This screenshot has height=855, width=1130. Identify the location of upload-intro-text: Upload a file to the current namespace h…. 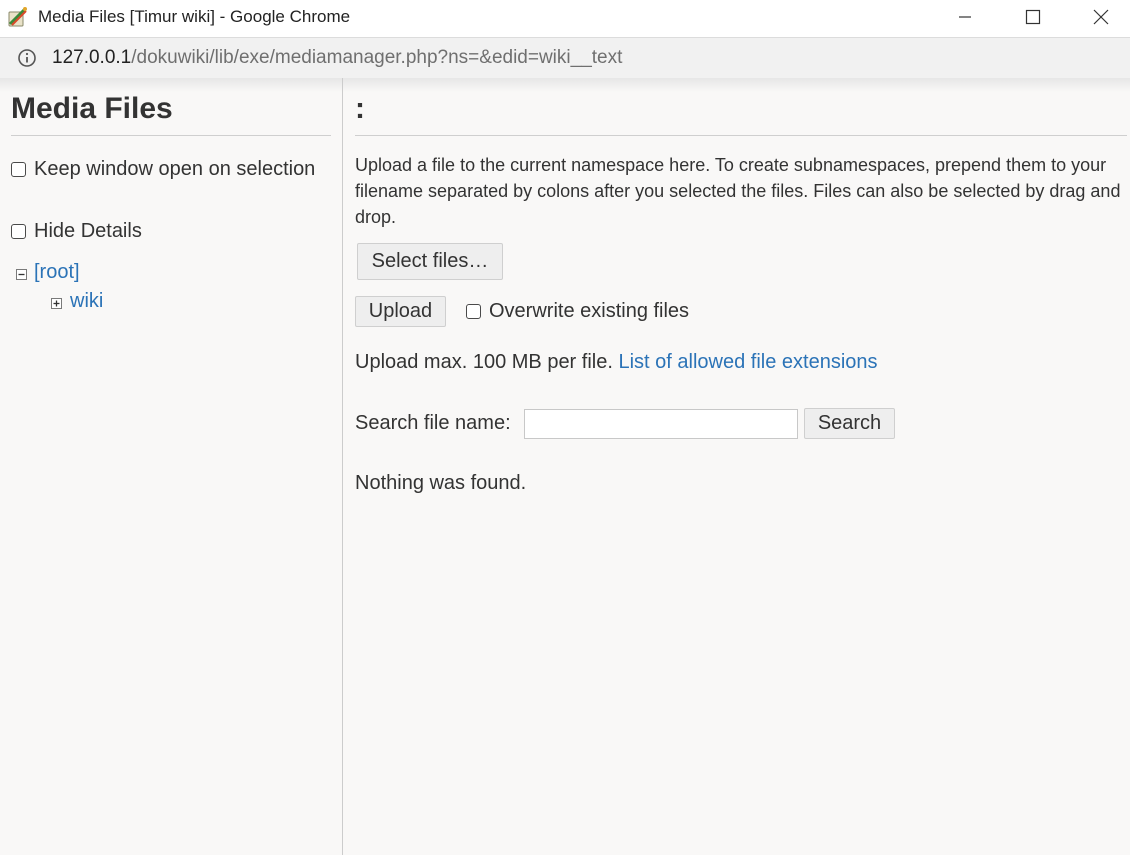
(738, 191).